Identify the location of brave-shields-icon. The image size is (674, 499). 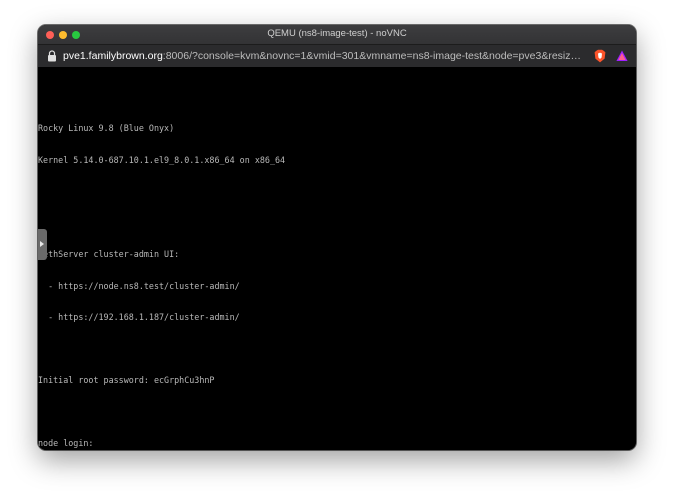
(600, 56).